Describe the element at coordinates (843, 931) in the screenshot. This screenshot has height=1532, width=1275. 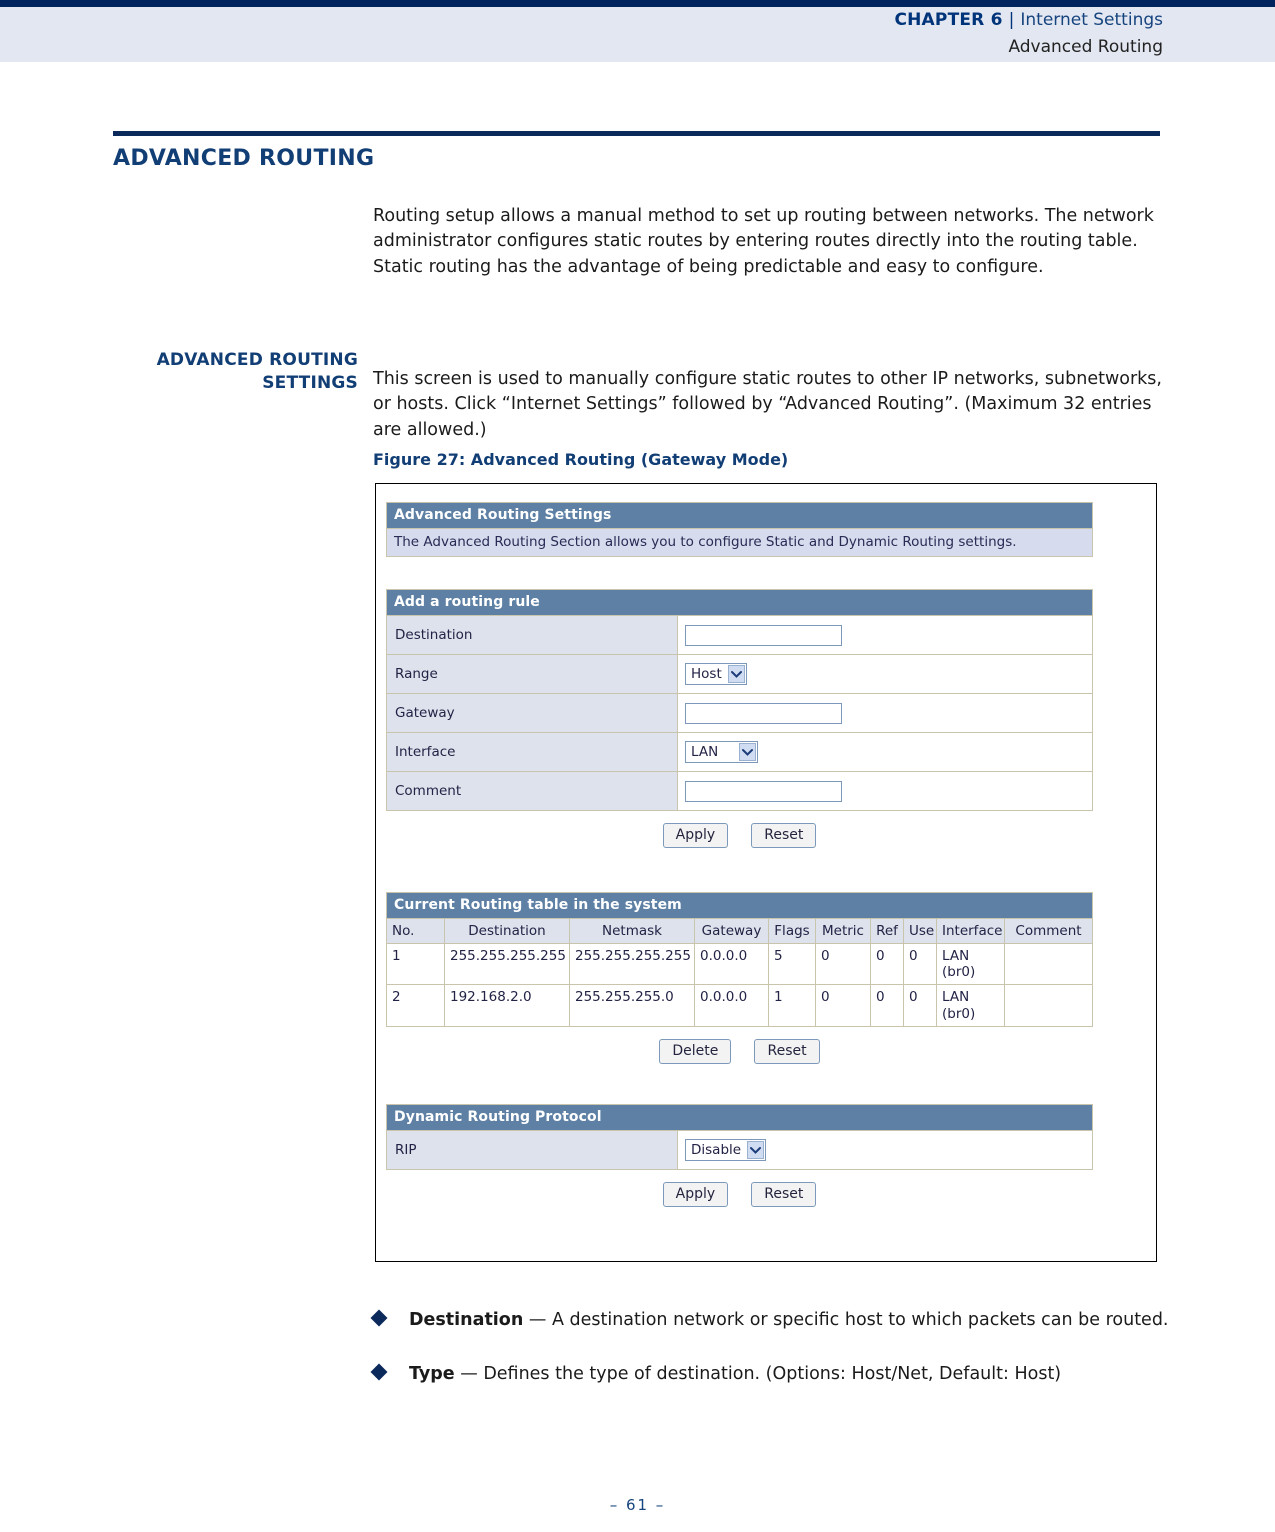
I see `column-header-metric: Metric` at that location.